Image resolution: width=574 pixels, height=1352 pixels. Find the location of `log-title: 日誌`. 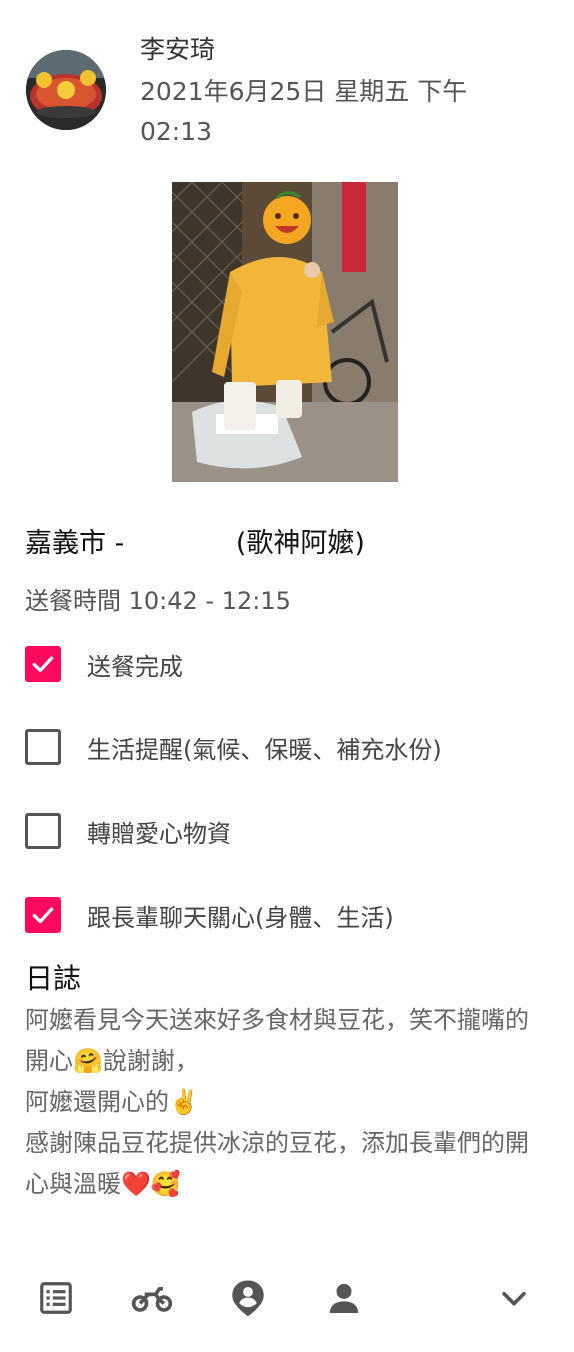

log-title: 日誌 is located at coordinates (53, 978).